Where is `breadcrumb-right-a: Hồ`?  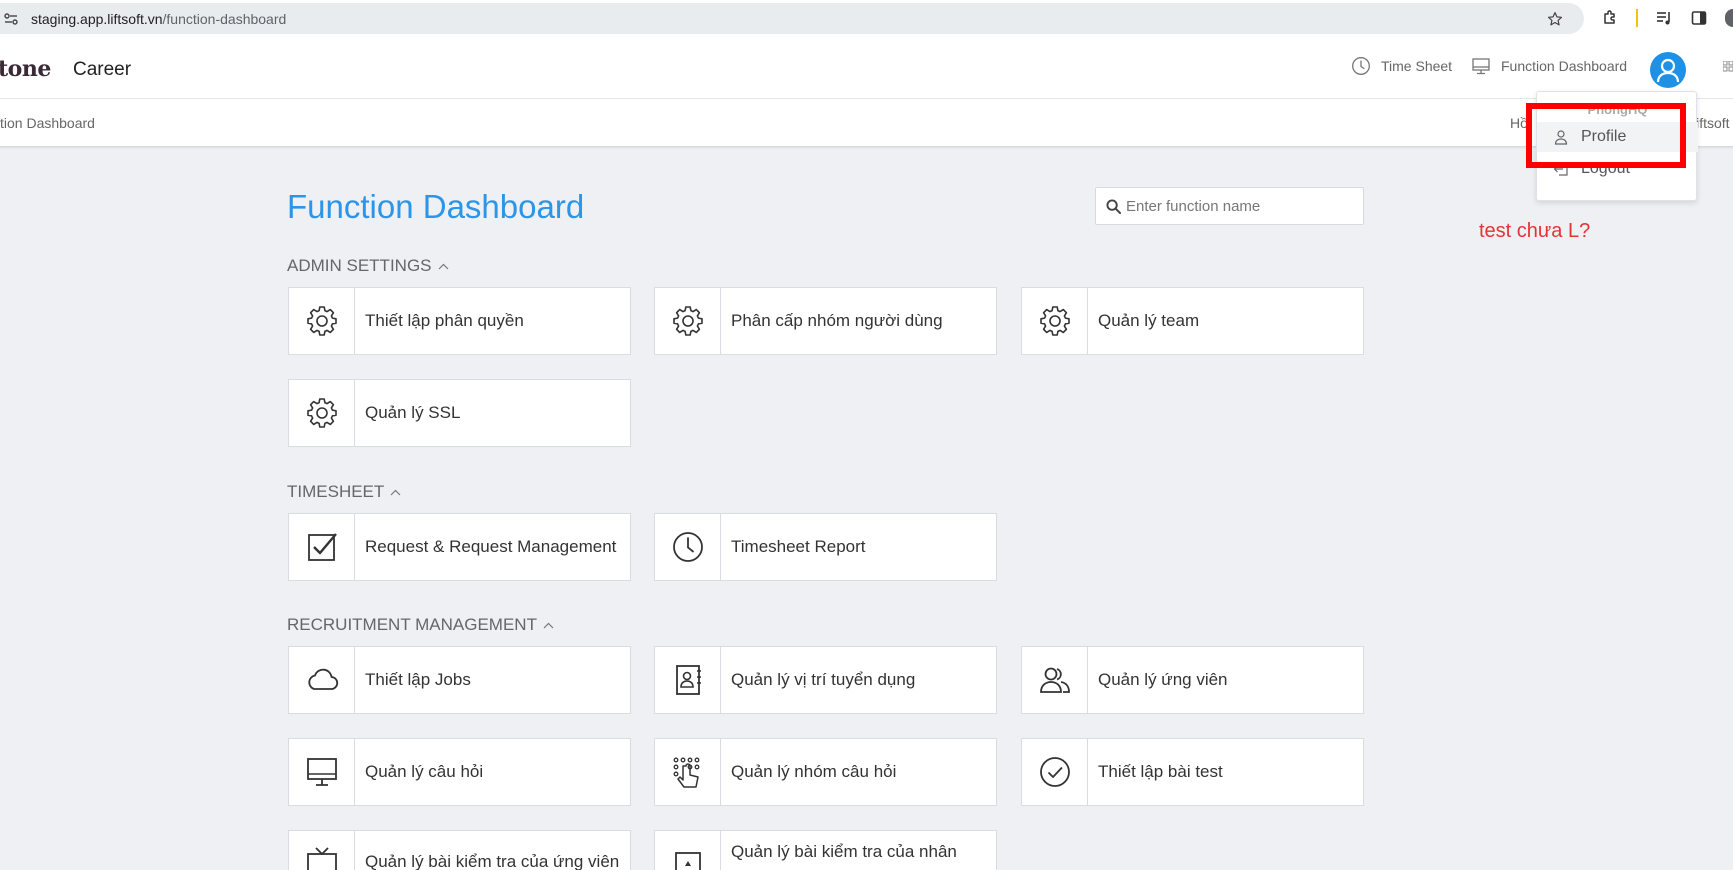
breadcrumb-right-a: Hồ is located at coordinates (1519, 123).